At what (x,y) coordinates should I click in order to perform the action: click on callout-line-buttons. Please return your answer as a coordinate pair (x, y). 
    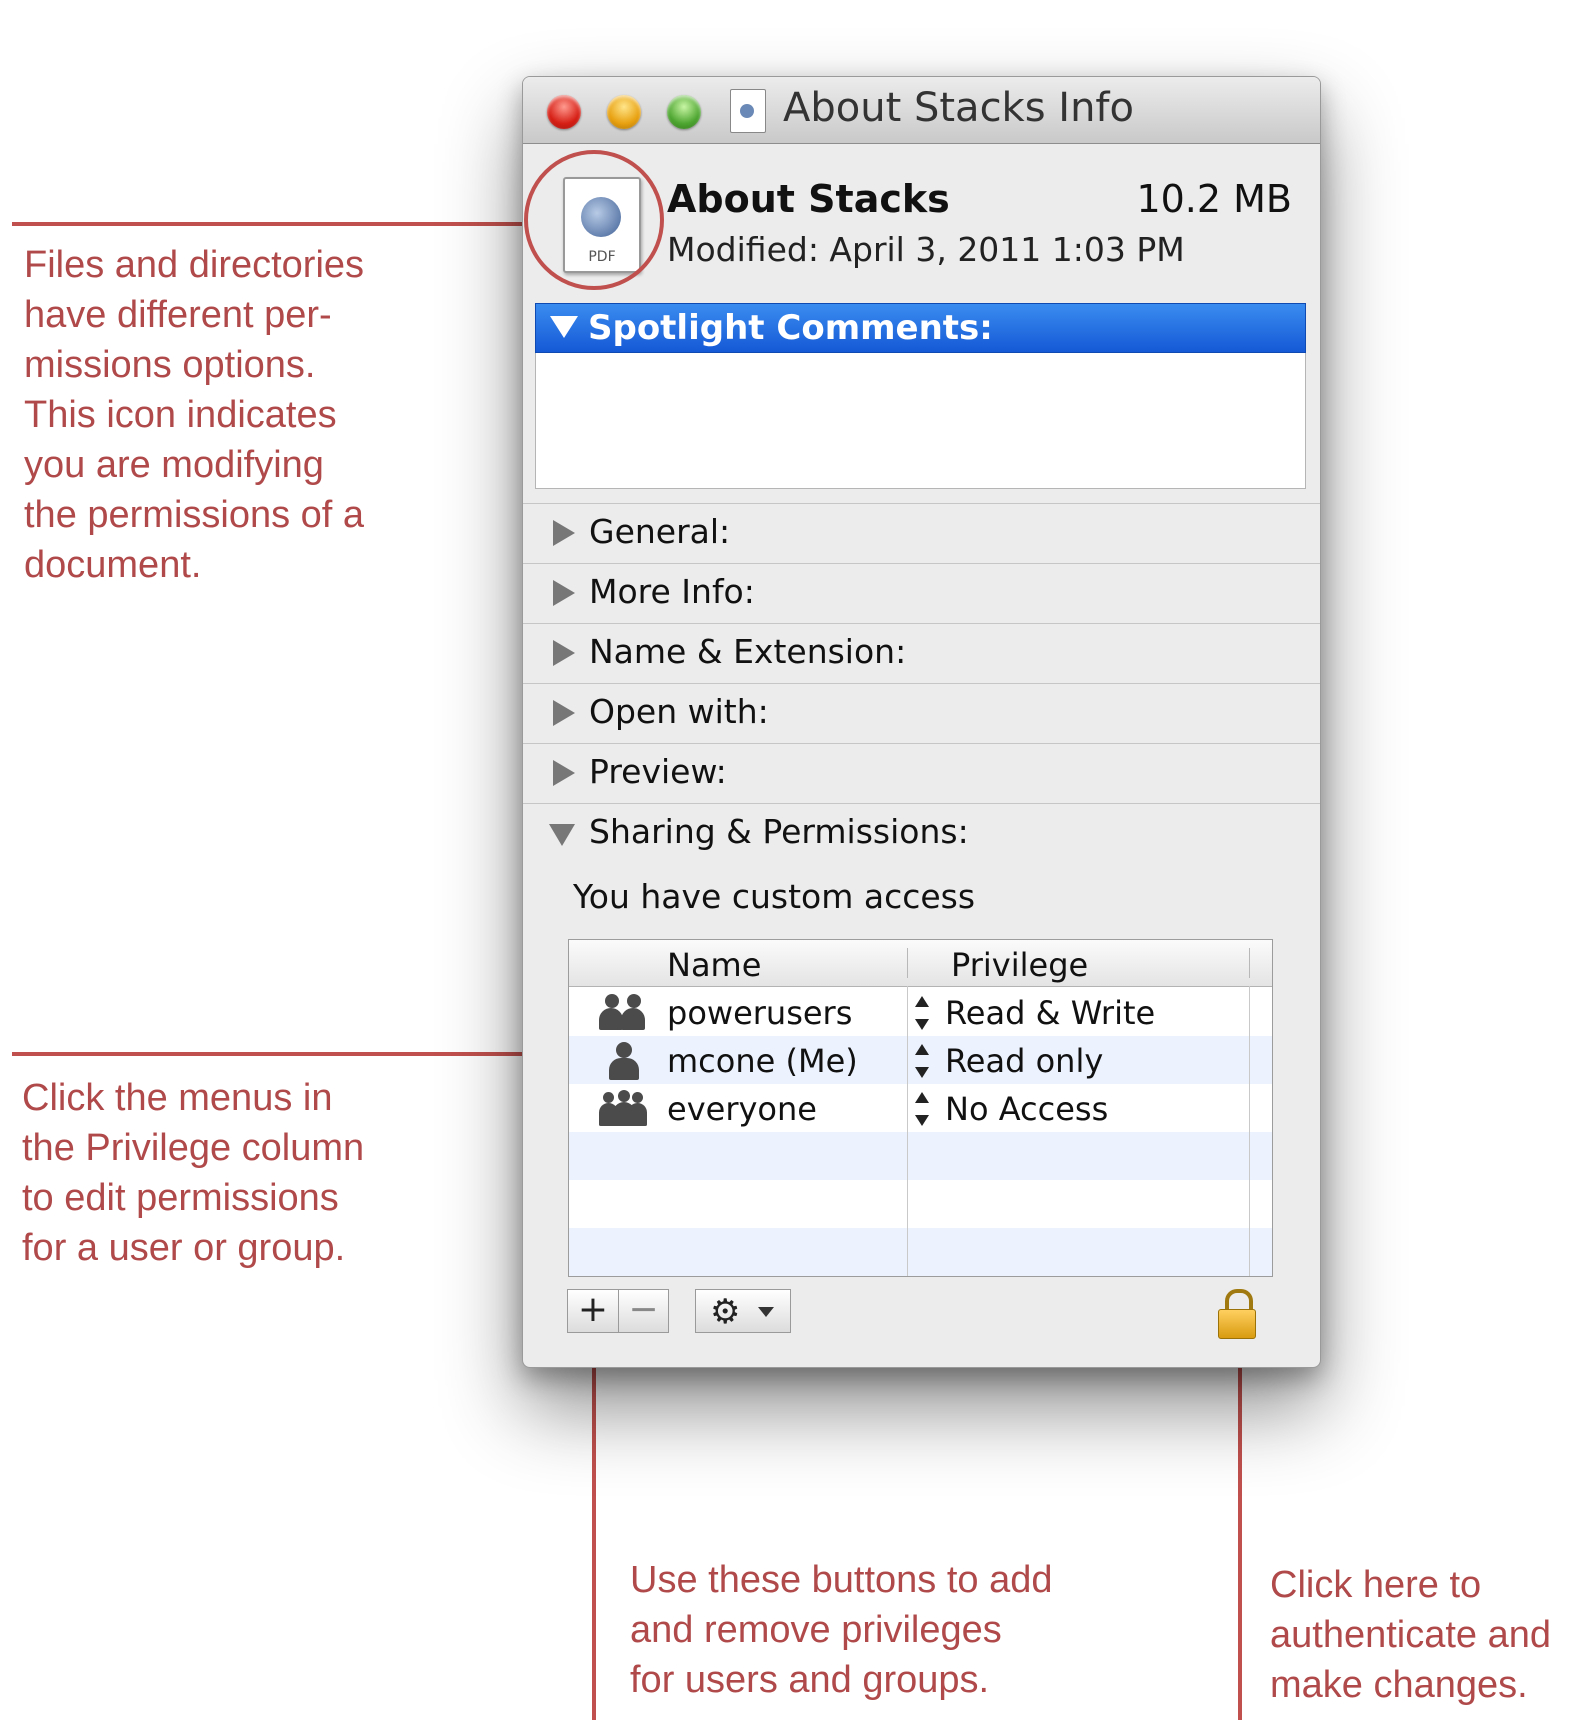
    Looking at the image, I should click on (594, 1535).